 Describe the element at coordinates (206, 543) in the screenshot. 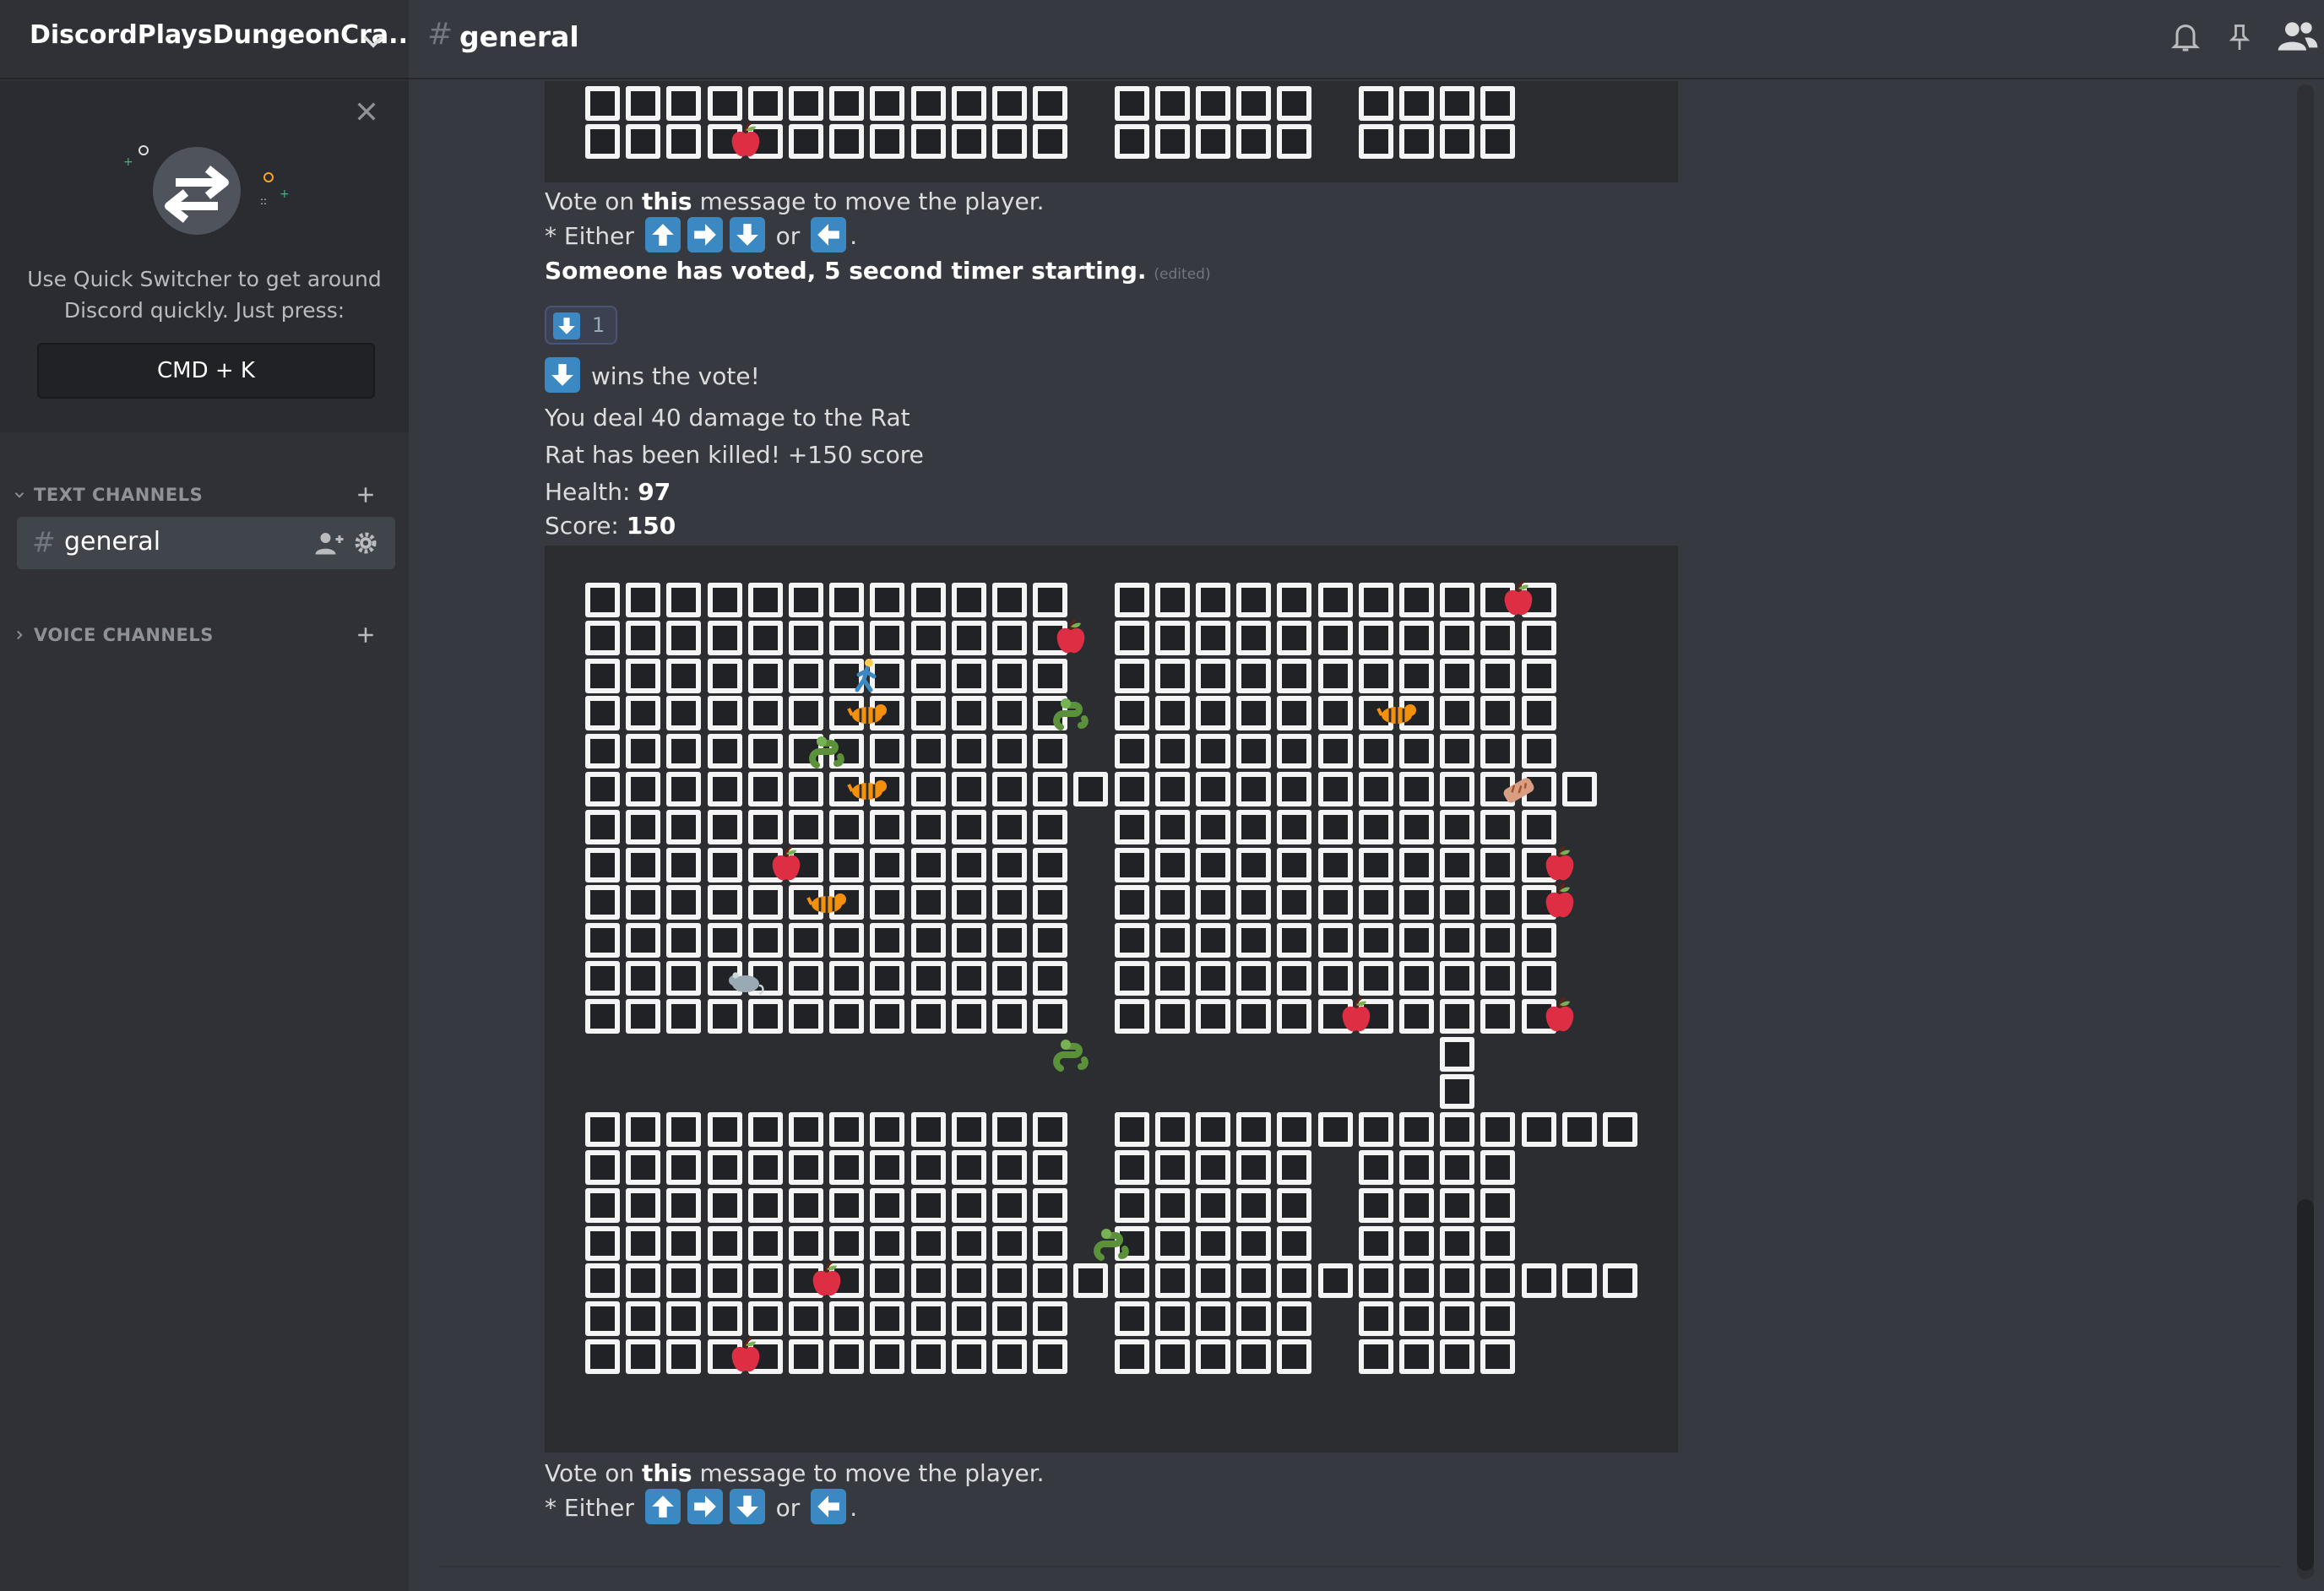

I see `sidebar-item-general: # general` at that location.